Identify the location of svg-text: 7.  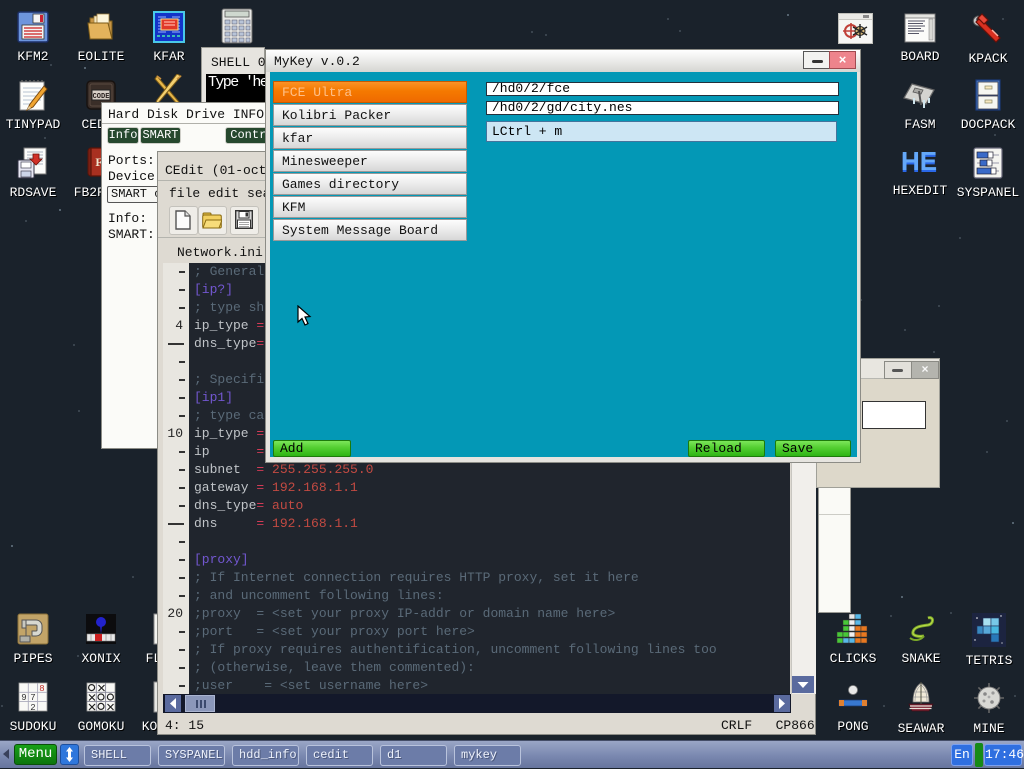
(32, 698).